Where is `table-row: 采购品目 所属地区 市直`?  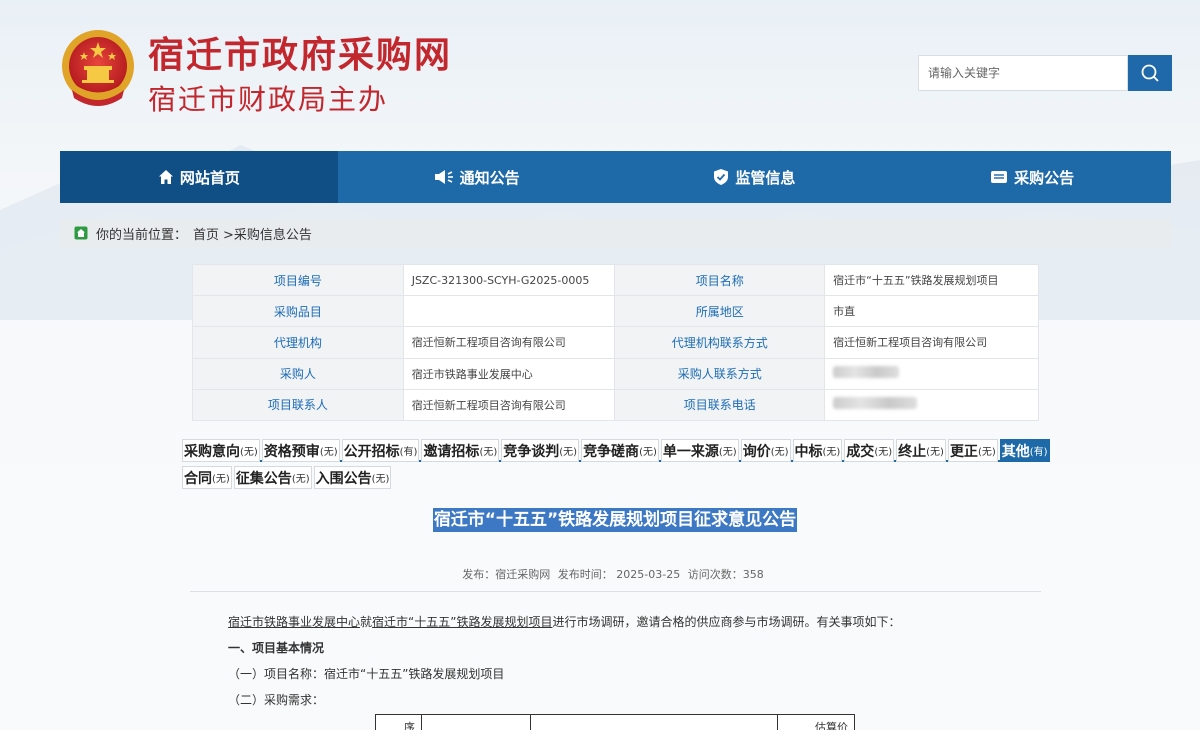
table-row: 采购品目 所属地区 市直 is located at coordinates (615, 311).